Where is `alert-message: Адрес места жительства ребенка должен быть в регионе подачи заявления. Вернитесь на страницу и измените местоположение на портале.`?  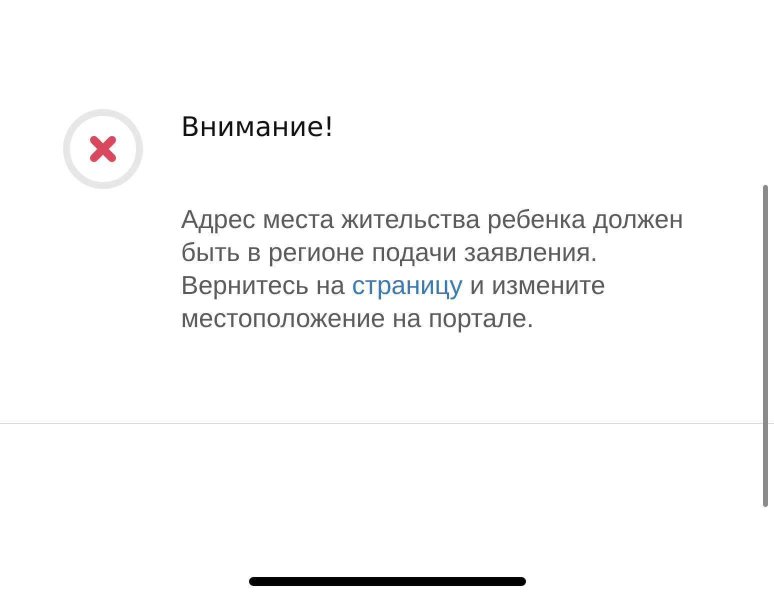
alert-message: Адрес места жительства ребенка должен быть в регионе подачи заявления. Вернитесь на страницу и измените местоположение на портале. is located at coordinates (432, 269).